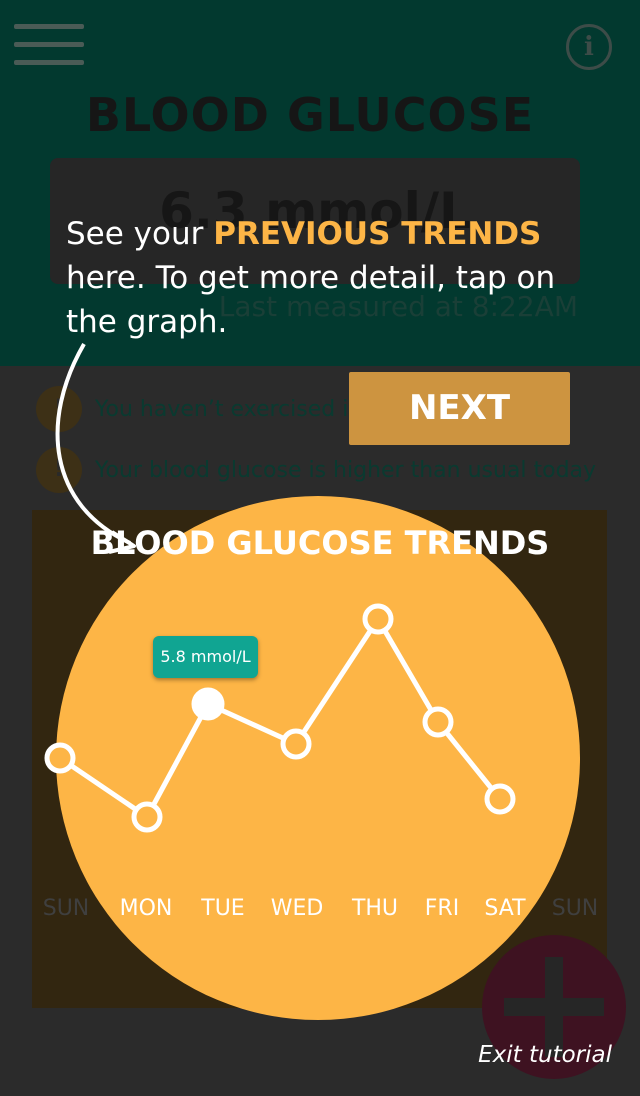 This screenshot has width=640, height=1096. I want to click on next-button: NEXT, so click(459, 408).